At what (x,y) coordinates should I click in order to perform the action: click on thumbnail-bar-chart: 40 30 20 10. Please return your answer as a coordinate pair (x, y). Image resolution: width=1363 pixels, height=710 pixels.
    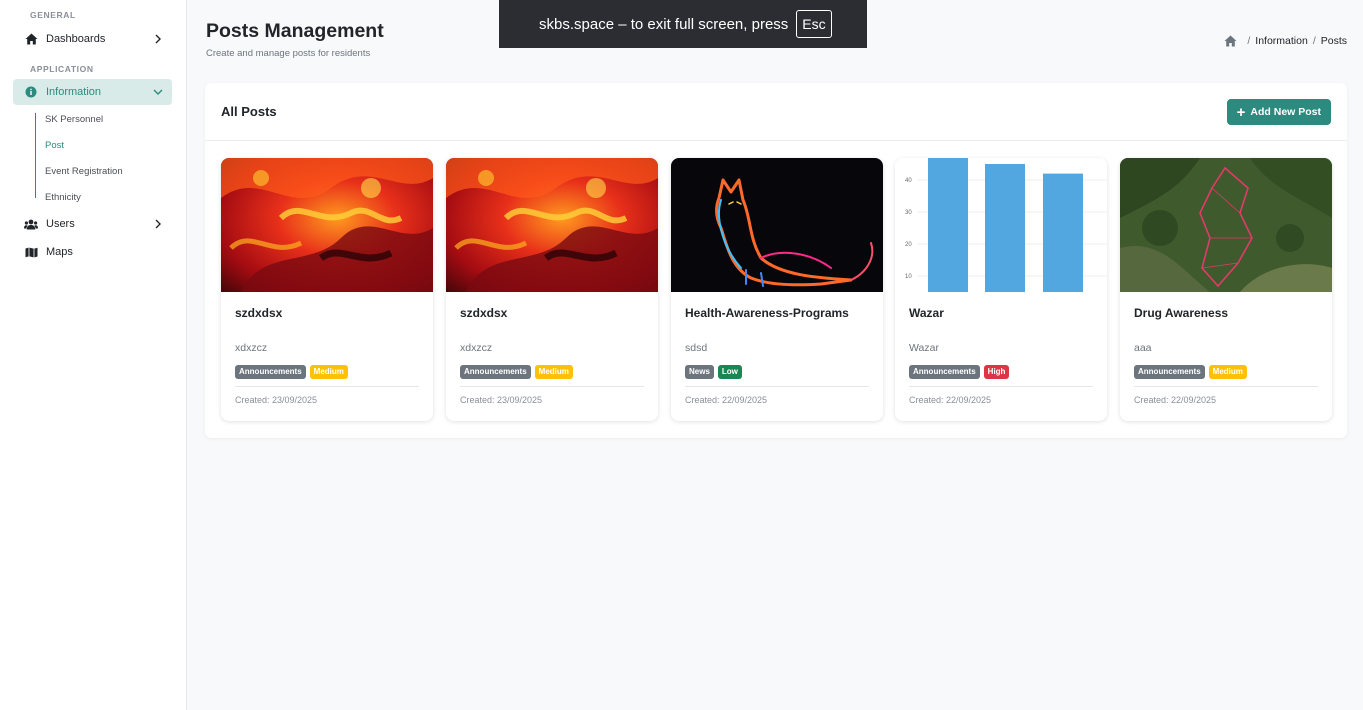
    Looking at the image, I should click on (1006, 225).